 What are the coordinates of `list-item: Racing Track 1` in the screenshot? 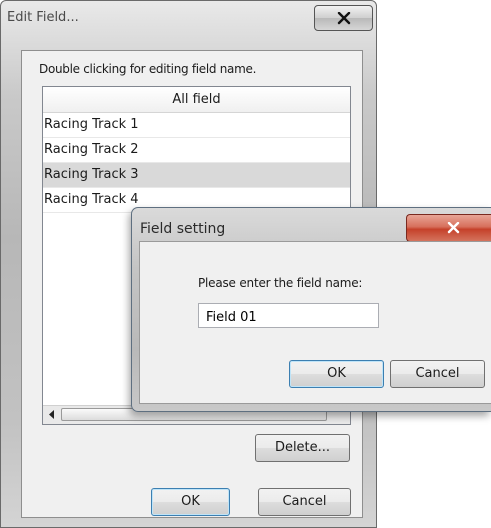 It's located at (196, 125).